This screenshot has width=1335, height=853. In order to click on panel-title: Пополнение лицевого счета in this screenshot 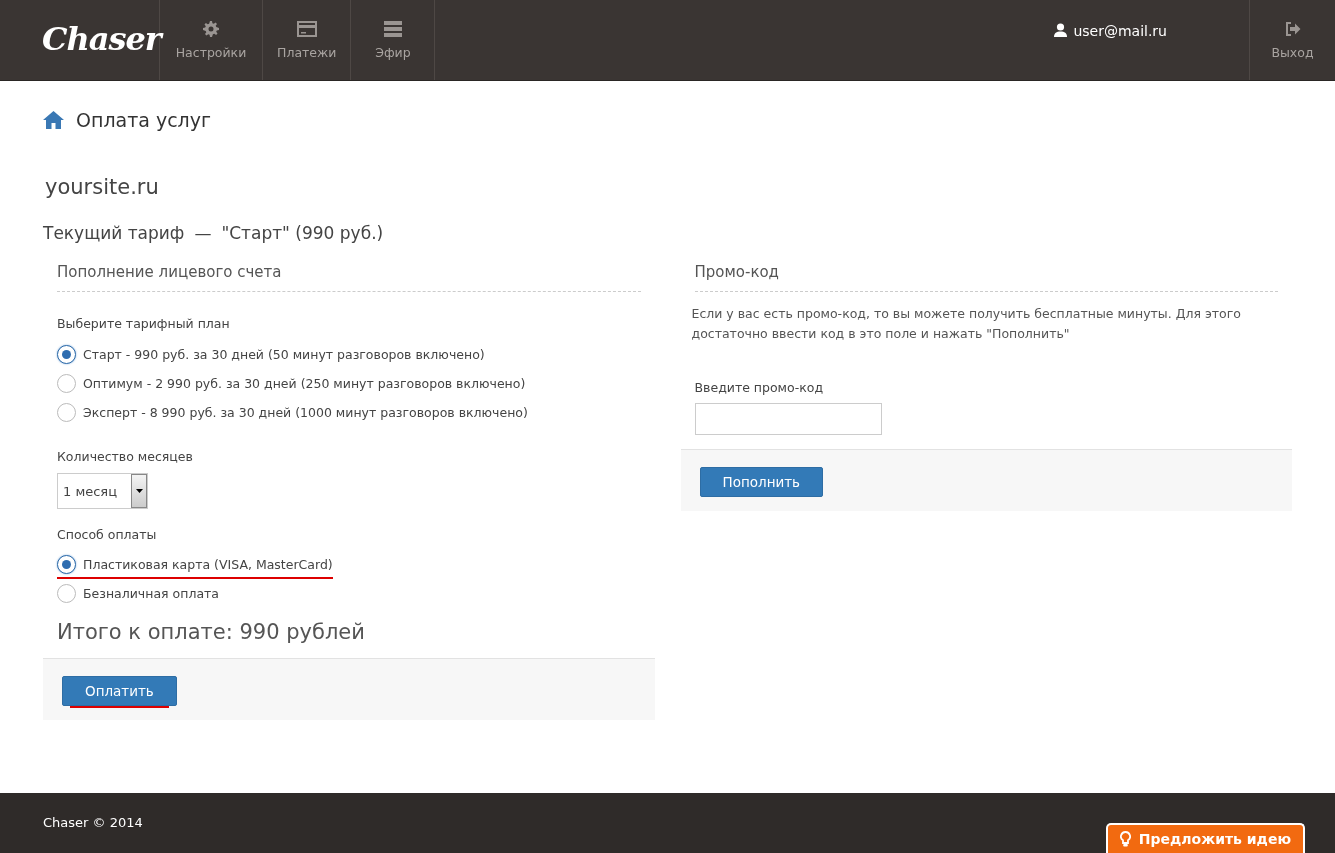, I will do `click(349, 277)`.